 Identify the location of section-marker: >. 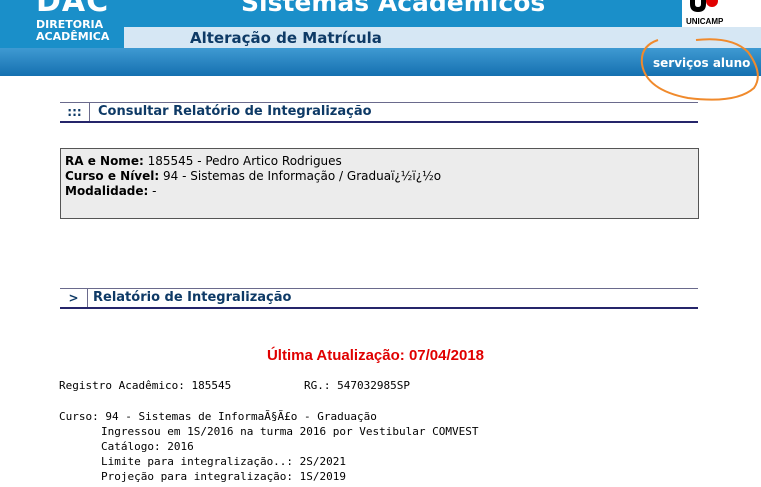
(74, 298).